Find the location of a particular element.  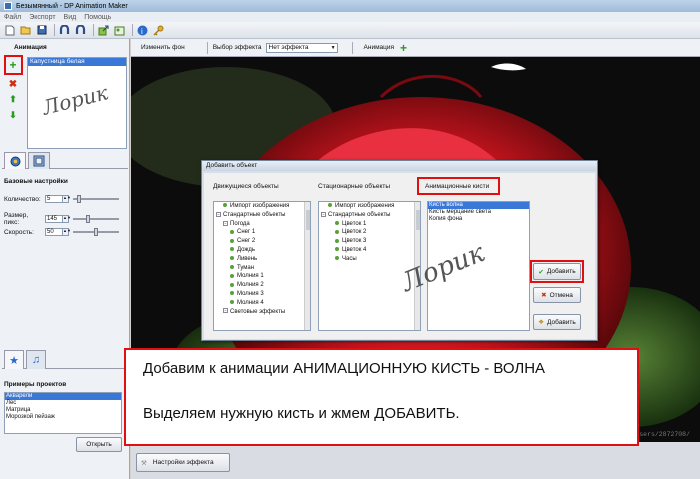

tree-item-label: Туман is located at coordinates (246, 267).